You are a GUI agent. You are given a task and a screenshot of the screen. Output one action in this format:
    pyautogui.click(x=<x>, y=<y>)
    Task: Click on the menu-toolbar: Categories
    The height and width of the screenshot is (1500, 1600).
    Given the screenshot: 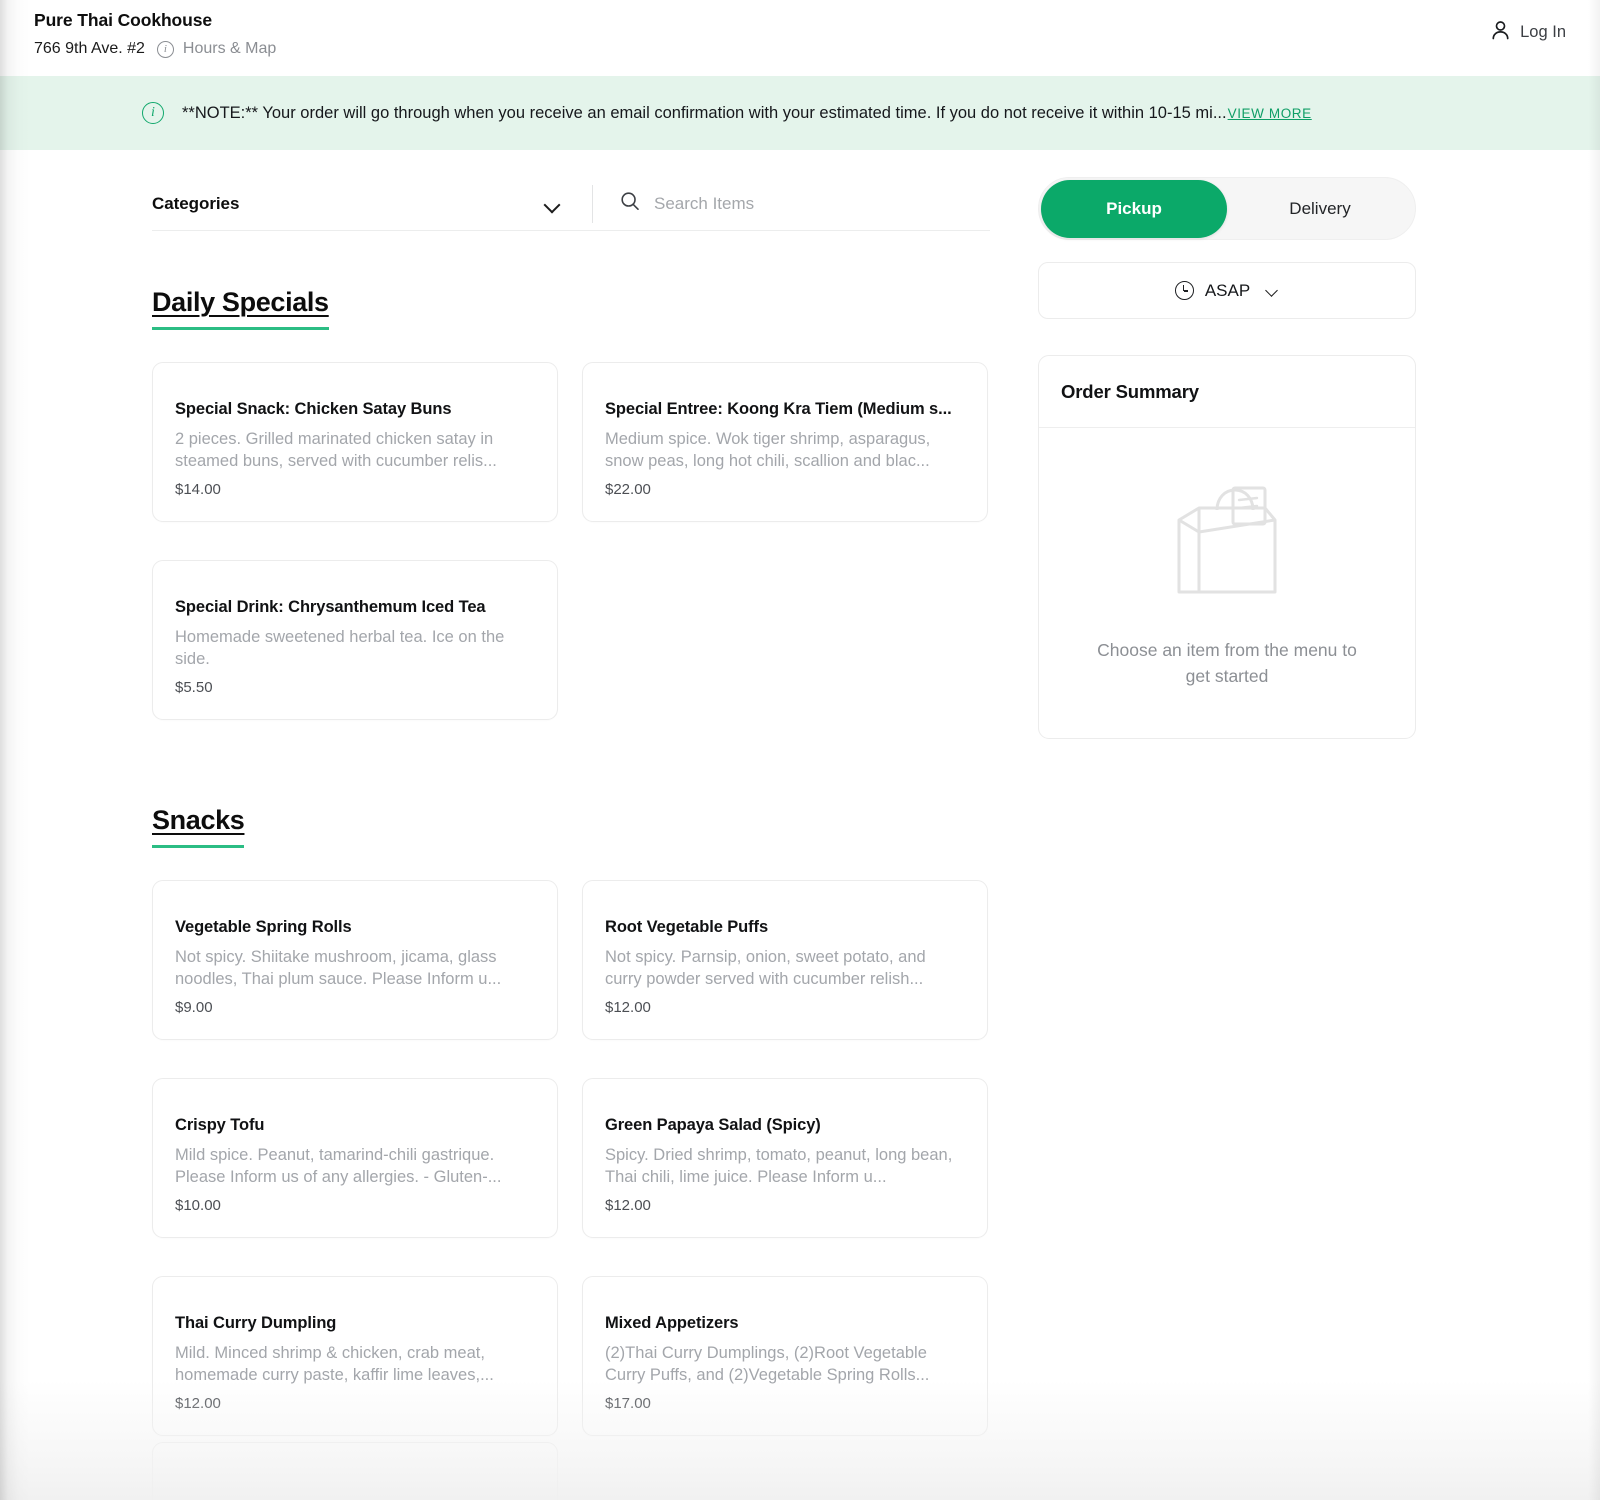 What is the action you would take?
    pyautogui.click(x=571, y=204)
    